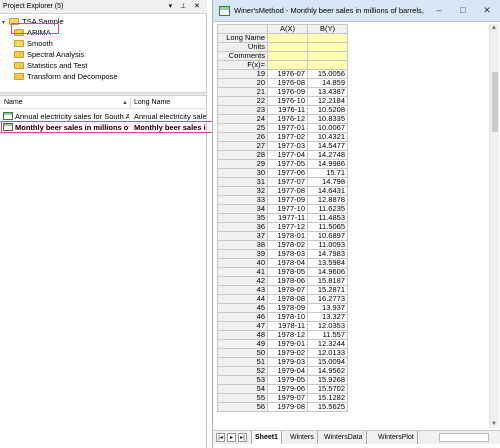 This screenshot has height=448, width=500. I want to click on cell-x: 1977-05, so click(287, 164).